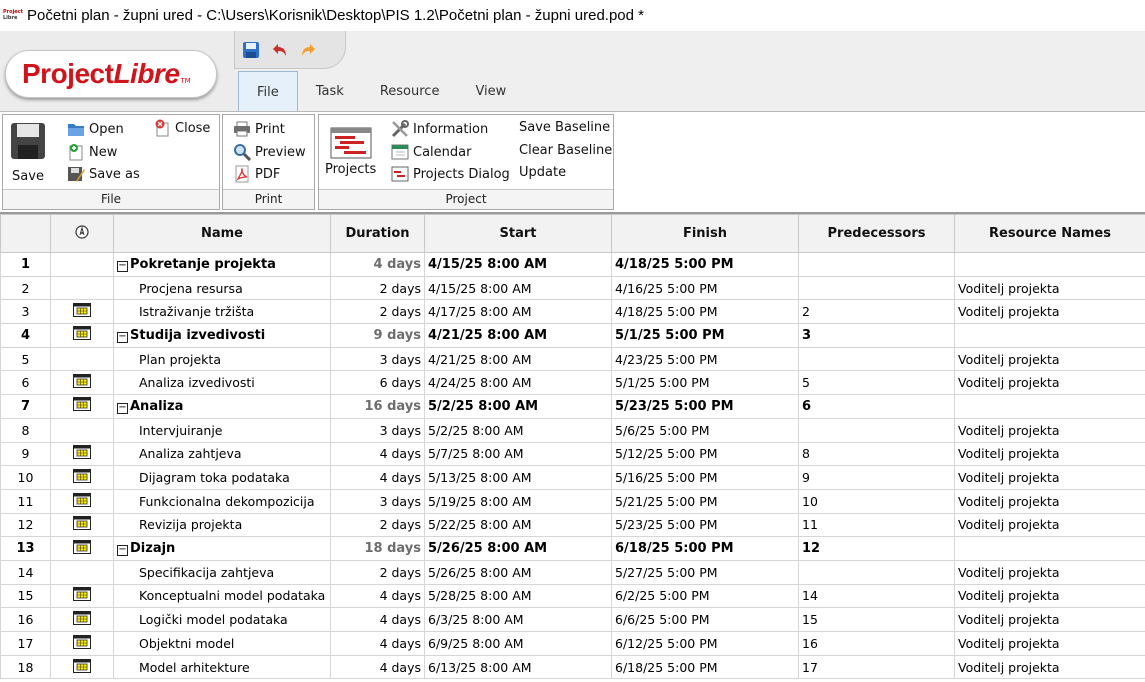 The height and width of the screenshot is (682, 1145). What do you see at coordinates (518, 233) in the screenshot?
I see `start-column-header: Start` at bounding box center [518, 233].